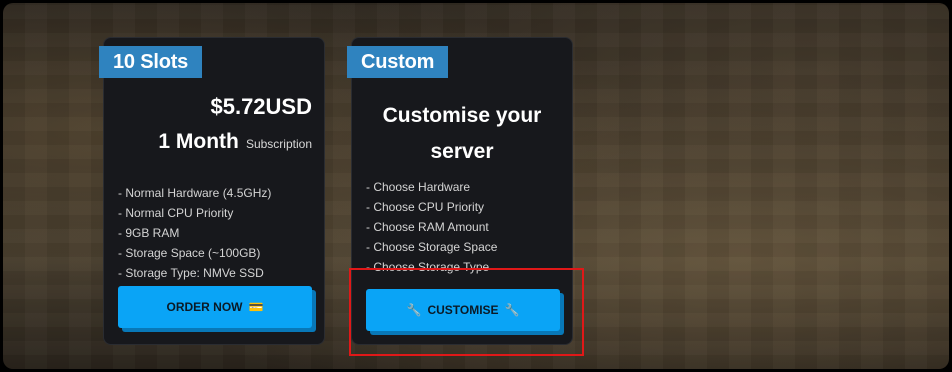 The width and height of the screenshot is (952, 372). What do you see at coordinates (428, 267) in the screenshot?
I see `feature-item: - Choose Storage Type` at bounding box center [428, 267].